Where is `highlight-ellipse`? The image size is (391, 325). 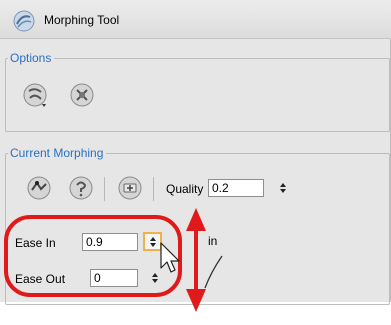 highlight-ellipse is located at coordinates (93, 256).